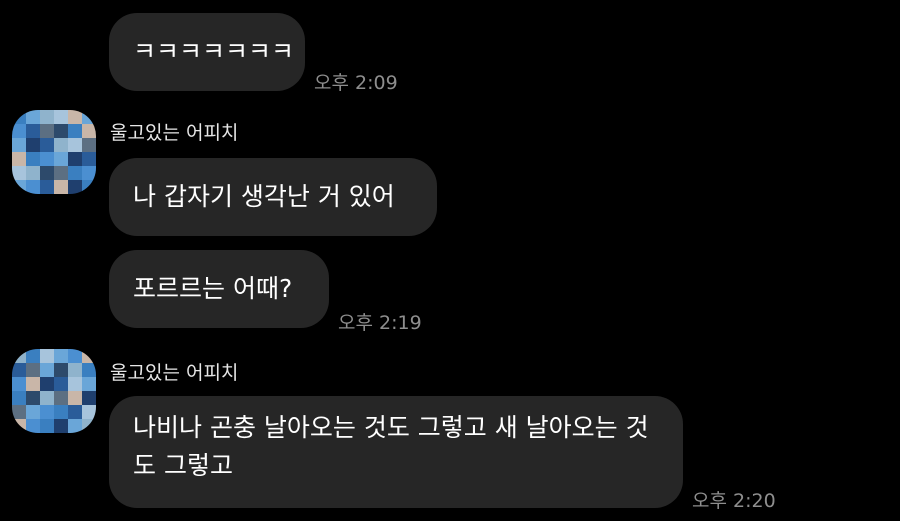  I want to click on message-text: 나 갑자기 생각난 거 있어, so click(264, 196).